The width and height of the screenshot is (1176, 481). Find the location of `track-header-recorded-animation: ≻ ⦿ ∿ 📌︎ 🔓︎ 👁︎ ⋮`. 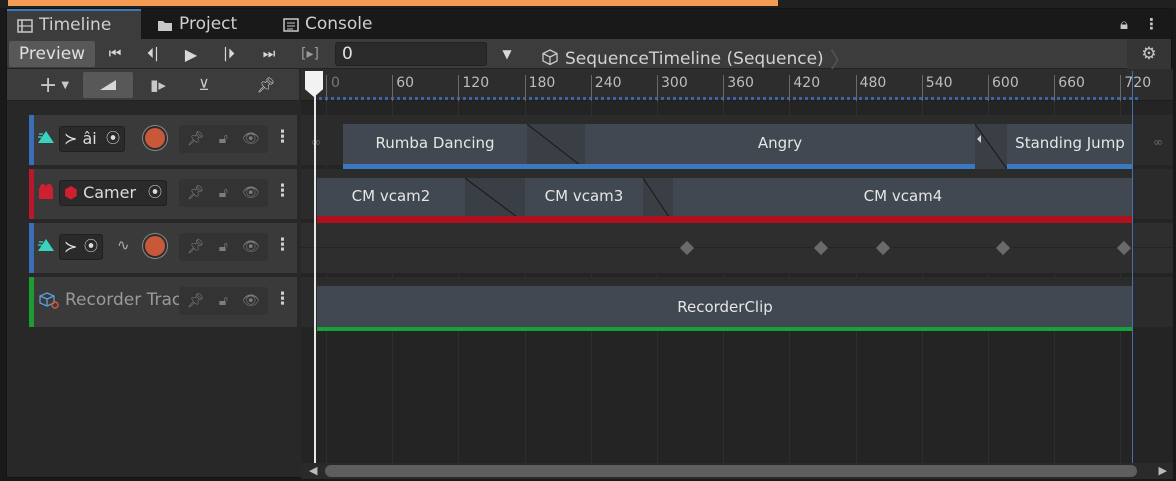

track-header-recorded-animation: ≻ ⦿ ∿ 📌︎ 🔓︎ 👁︎ ⋮ is located at coordinates (163, 248).